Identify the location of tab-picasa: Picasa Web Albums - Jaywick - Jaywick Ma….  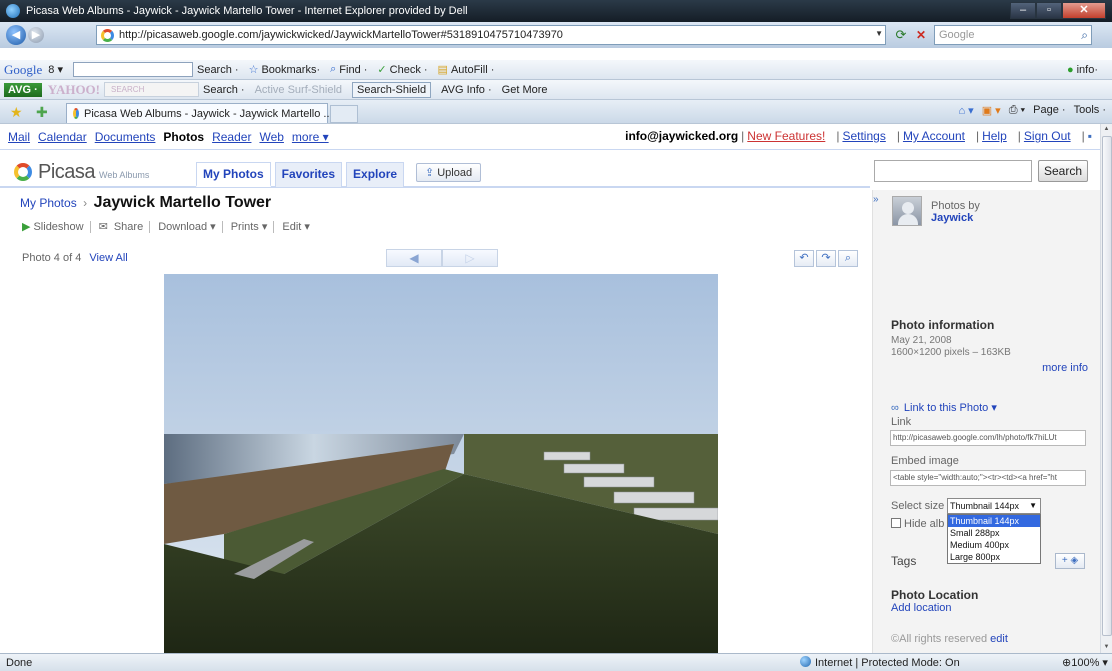
(199, 113).